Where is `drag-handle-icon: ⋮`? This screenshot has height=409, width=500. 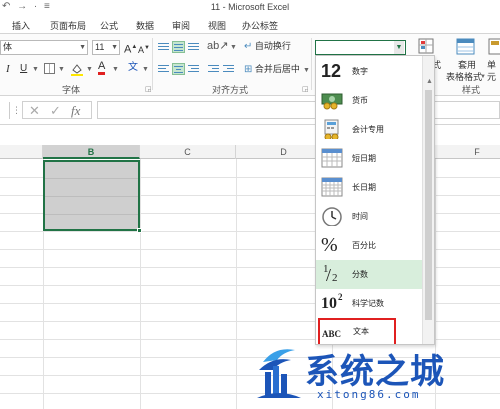
drag-handle-icon: ⋮ is located at coordinates (16, 110).